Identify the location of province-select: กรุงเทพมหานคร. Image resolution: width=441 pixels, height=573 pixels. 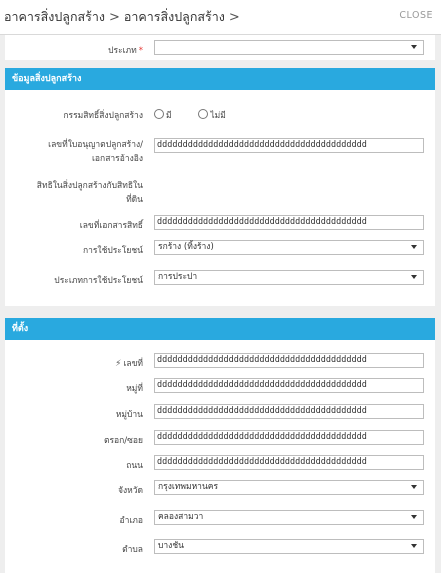
(289, 487).